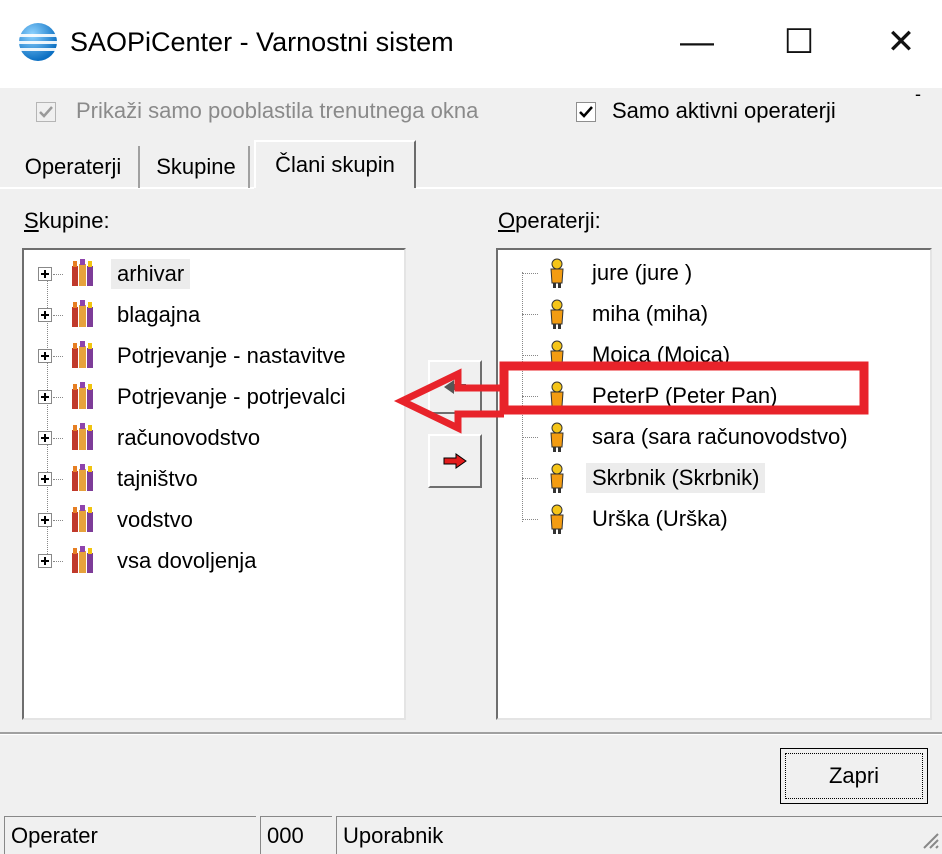 The width and height of the screenshot is (942, 854). I want to click on group-item: Potrjevanje - potrjevalci, so click(195, 397).